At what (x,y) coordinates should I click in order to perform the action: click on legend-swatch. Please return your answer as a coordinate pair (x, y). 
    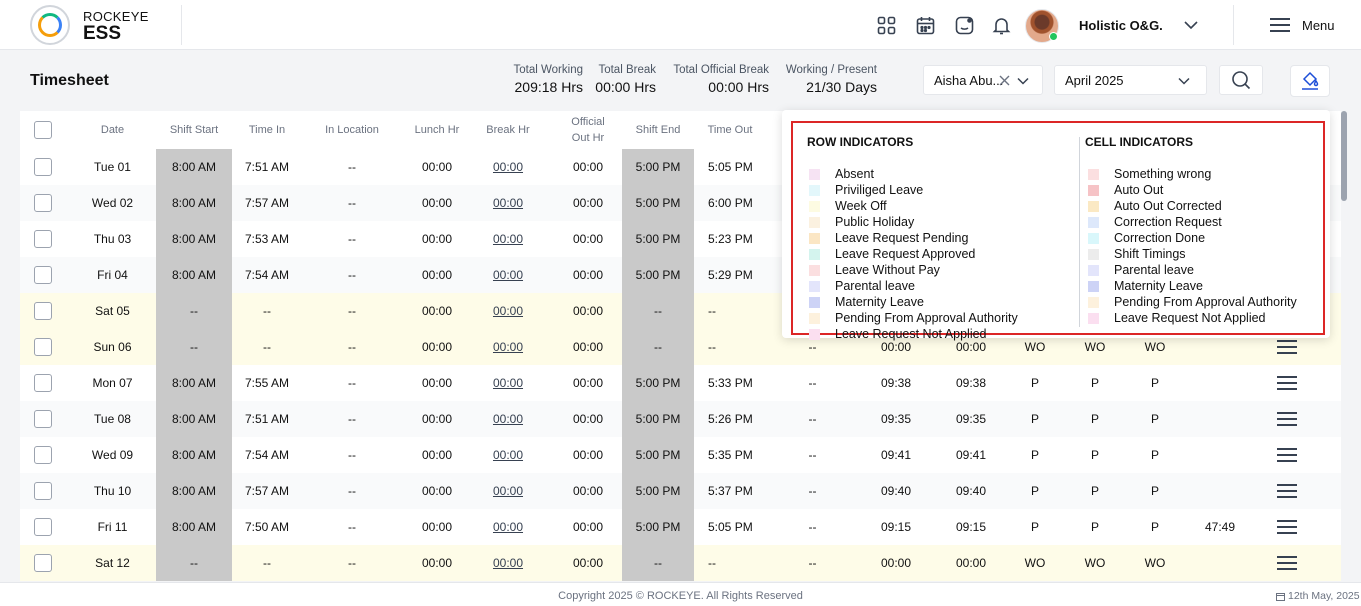
    Looking at the image, I should click on (1093, 238).